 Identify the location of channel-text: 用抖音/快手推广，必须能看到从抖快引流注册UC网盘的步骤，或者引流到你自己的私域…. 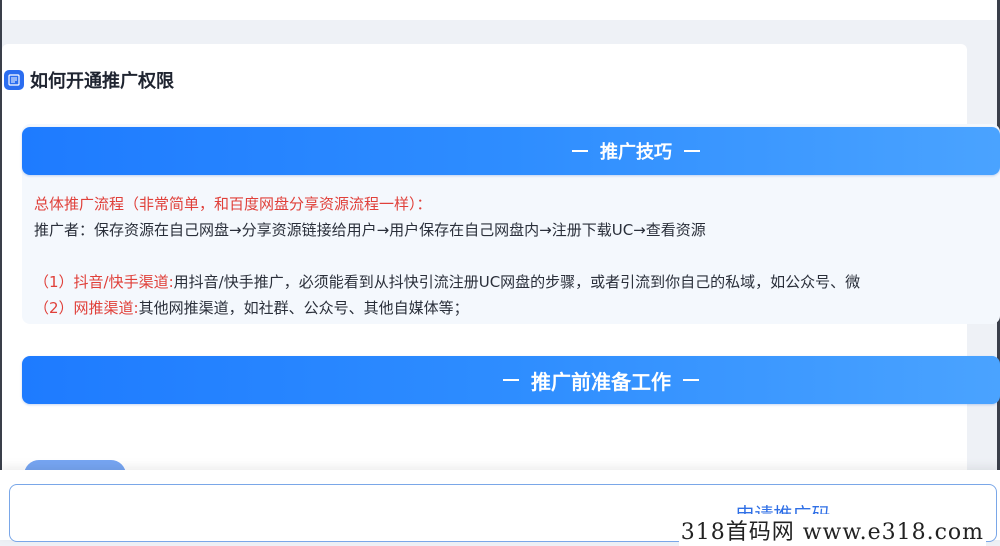
(517, 282).